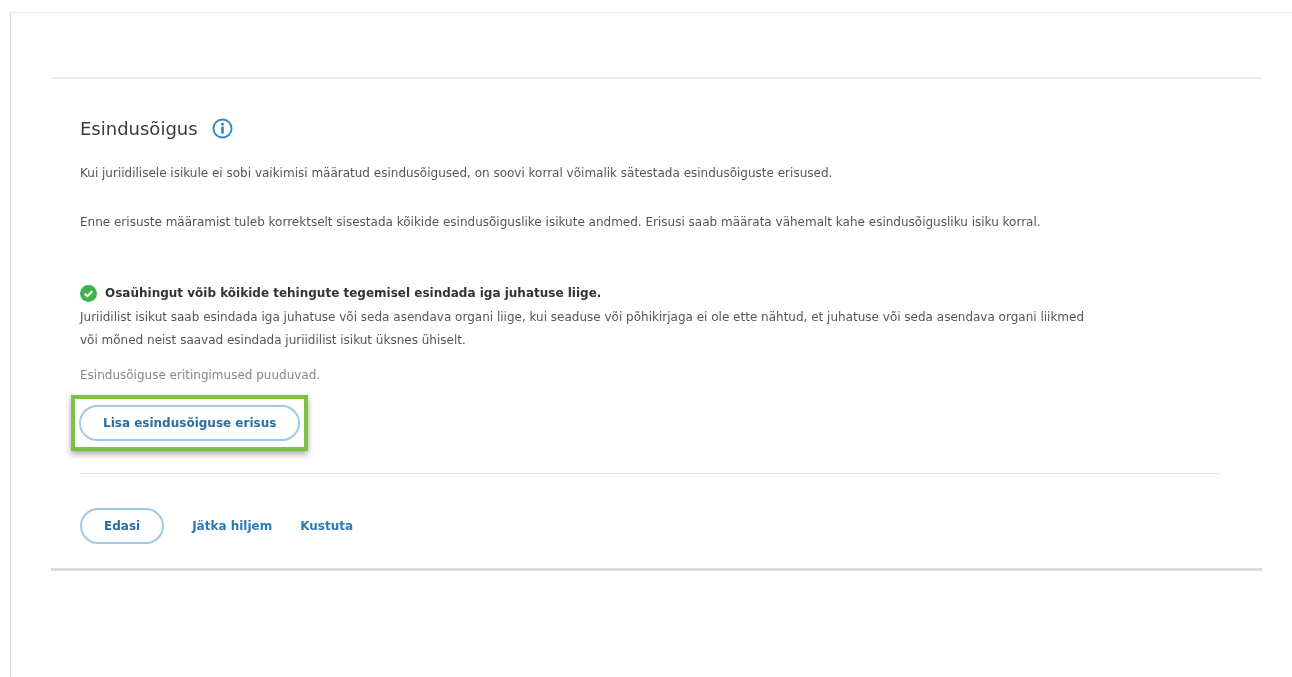 The height and width of the screenshot is (677, 1292). Describe the element at coordinates (232, 526) in the screenshot. I see `action-link: Jätka hiljem` at that location.